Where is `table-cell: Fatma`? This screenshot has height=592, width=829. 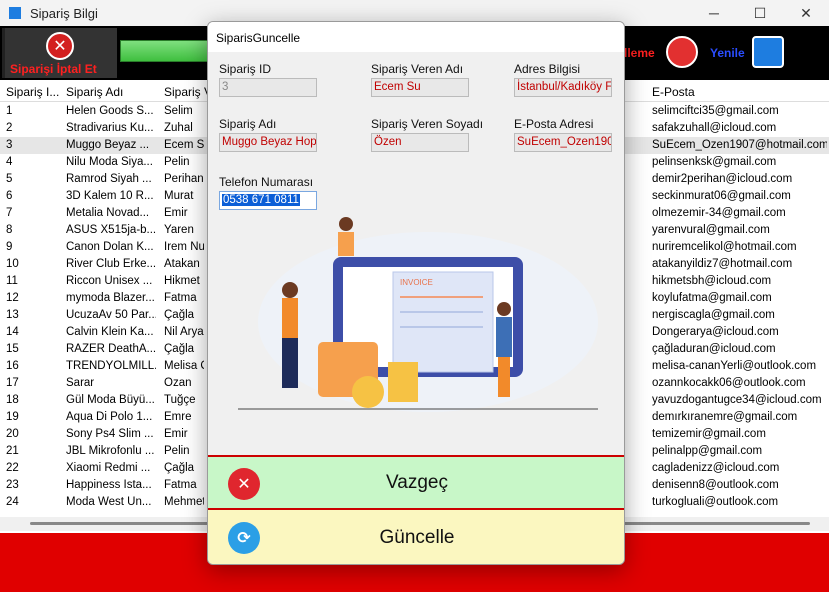 table-cell: Fatma is located at coordinates (180, 298).